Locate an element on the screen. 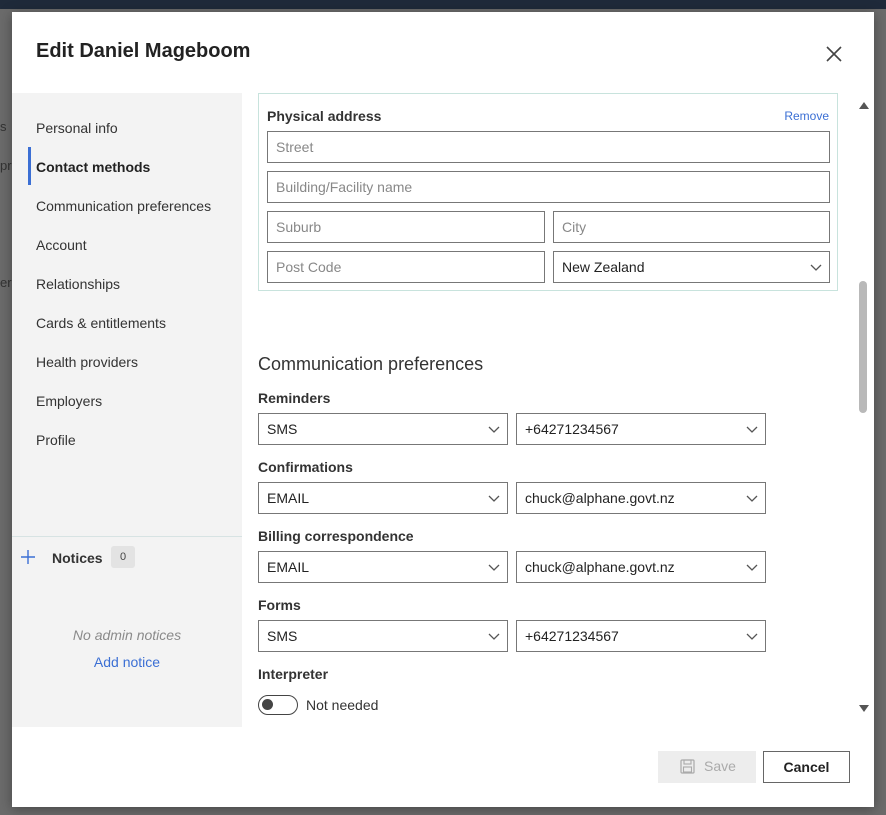 The height and width of the screenshot is (815, 886). country-select: New Zealand is located at coordinates (691, 267).